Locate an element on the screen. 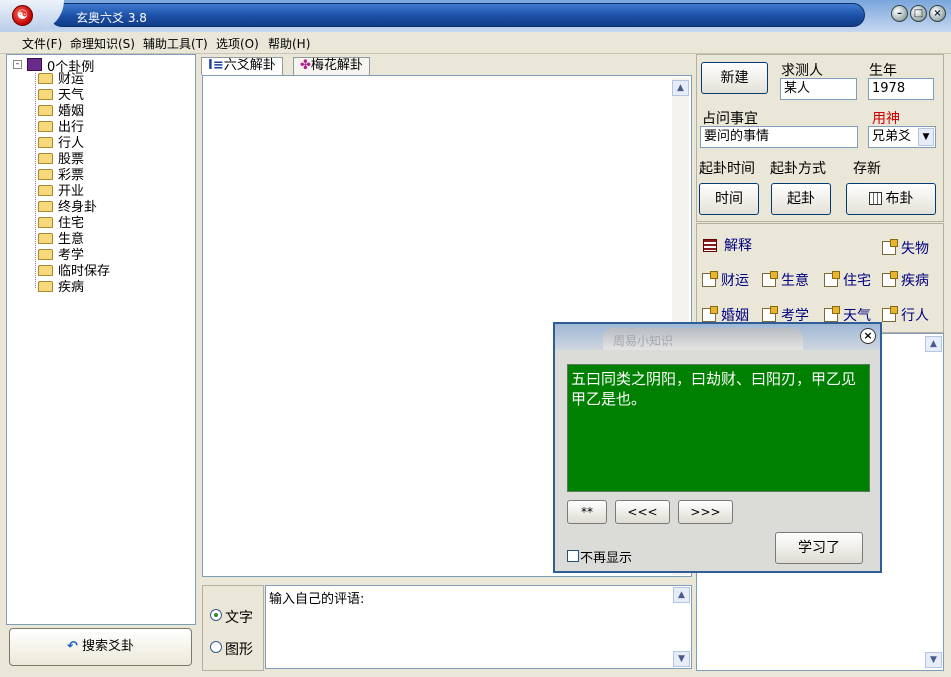 This screenshot has width=951, height=677. tree-item: 考学 is located at coordinates (61, 256).